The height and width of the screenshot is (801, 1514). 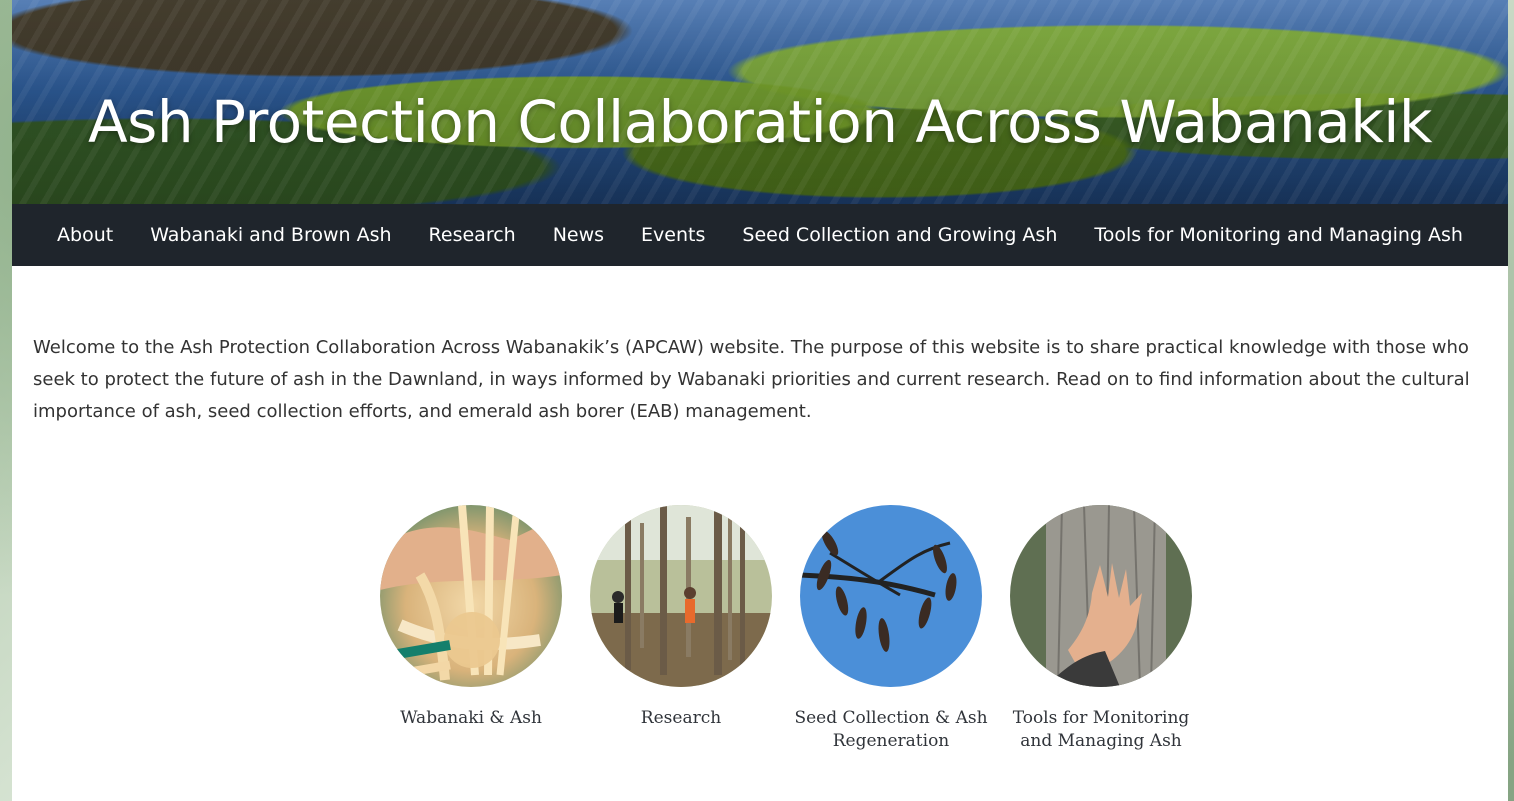 I want to click on nav-item-wabanaki-and-brown-ash: Wabanaki and Brown Ash, so click(x=270, y=235).